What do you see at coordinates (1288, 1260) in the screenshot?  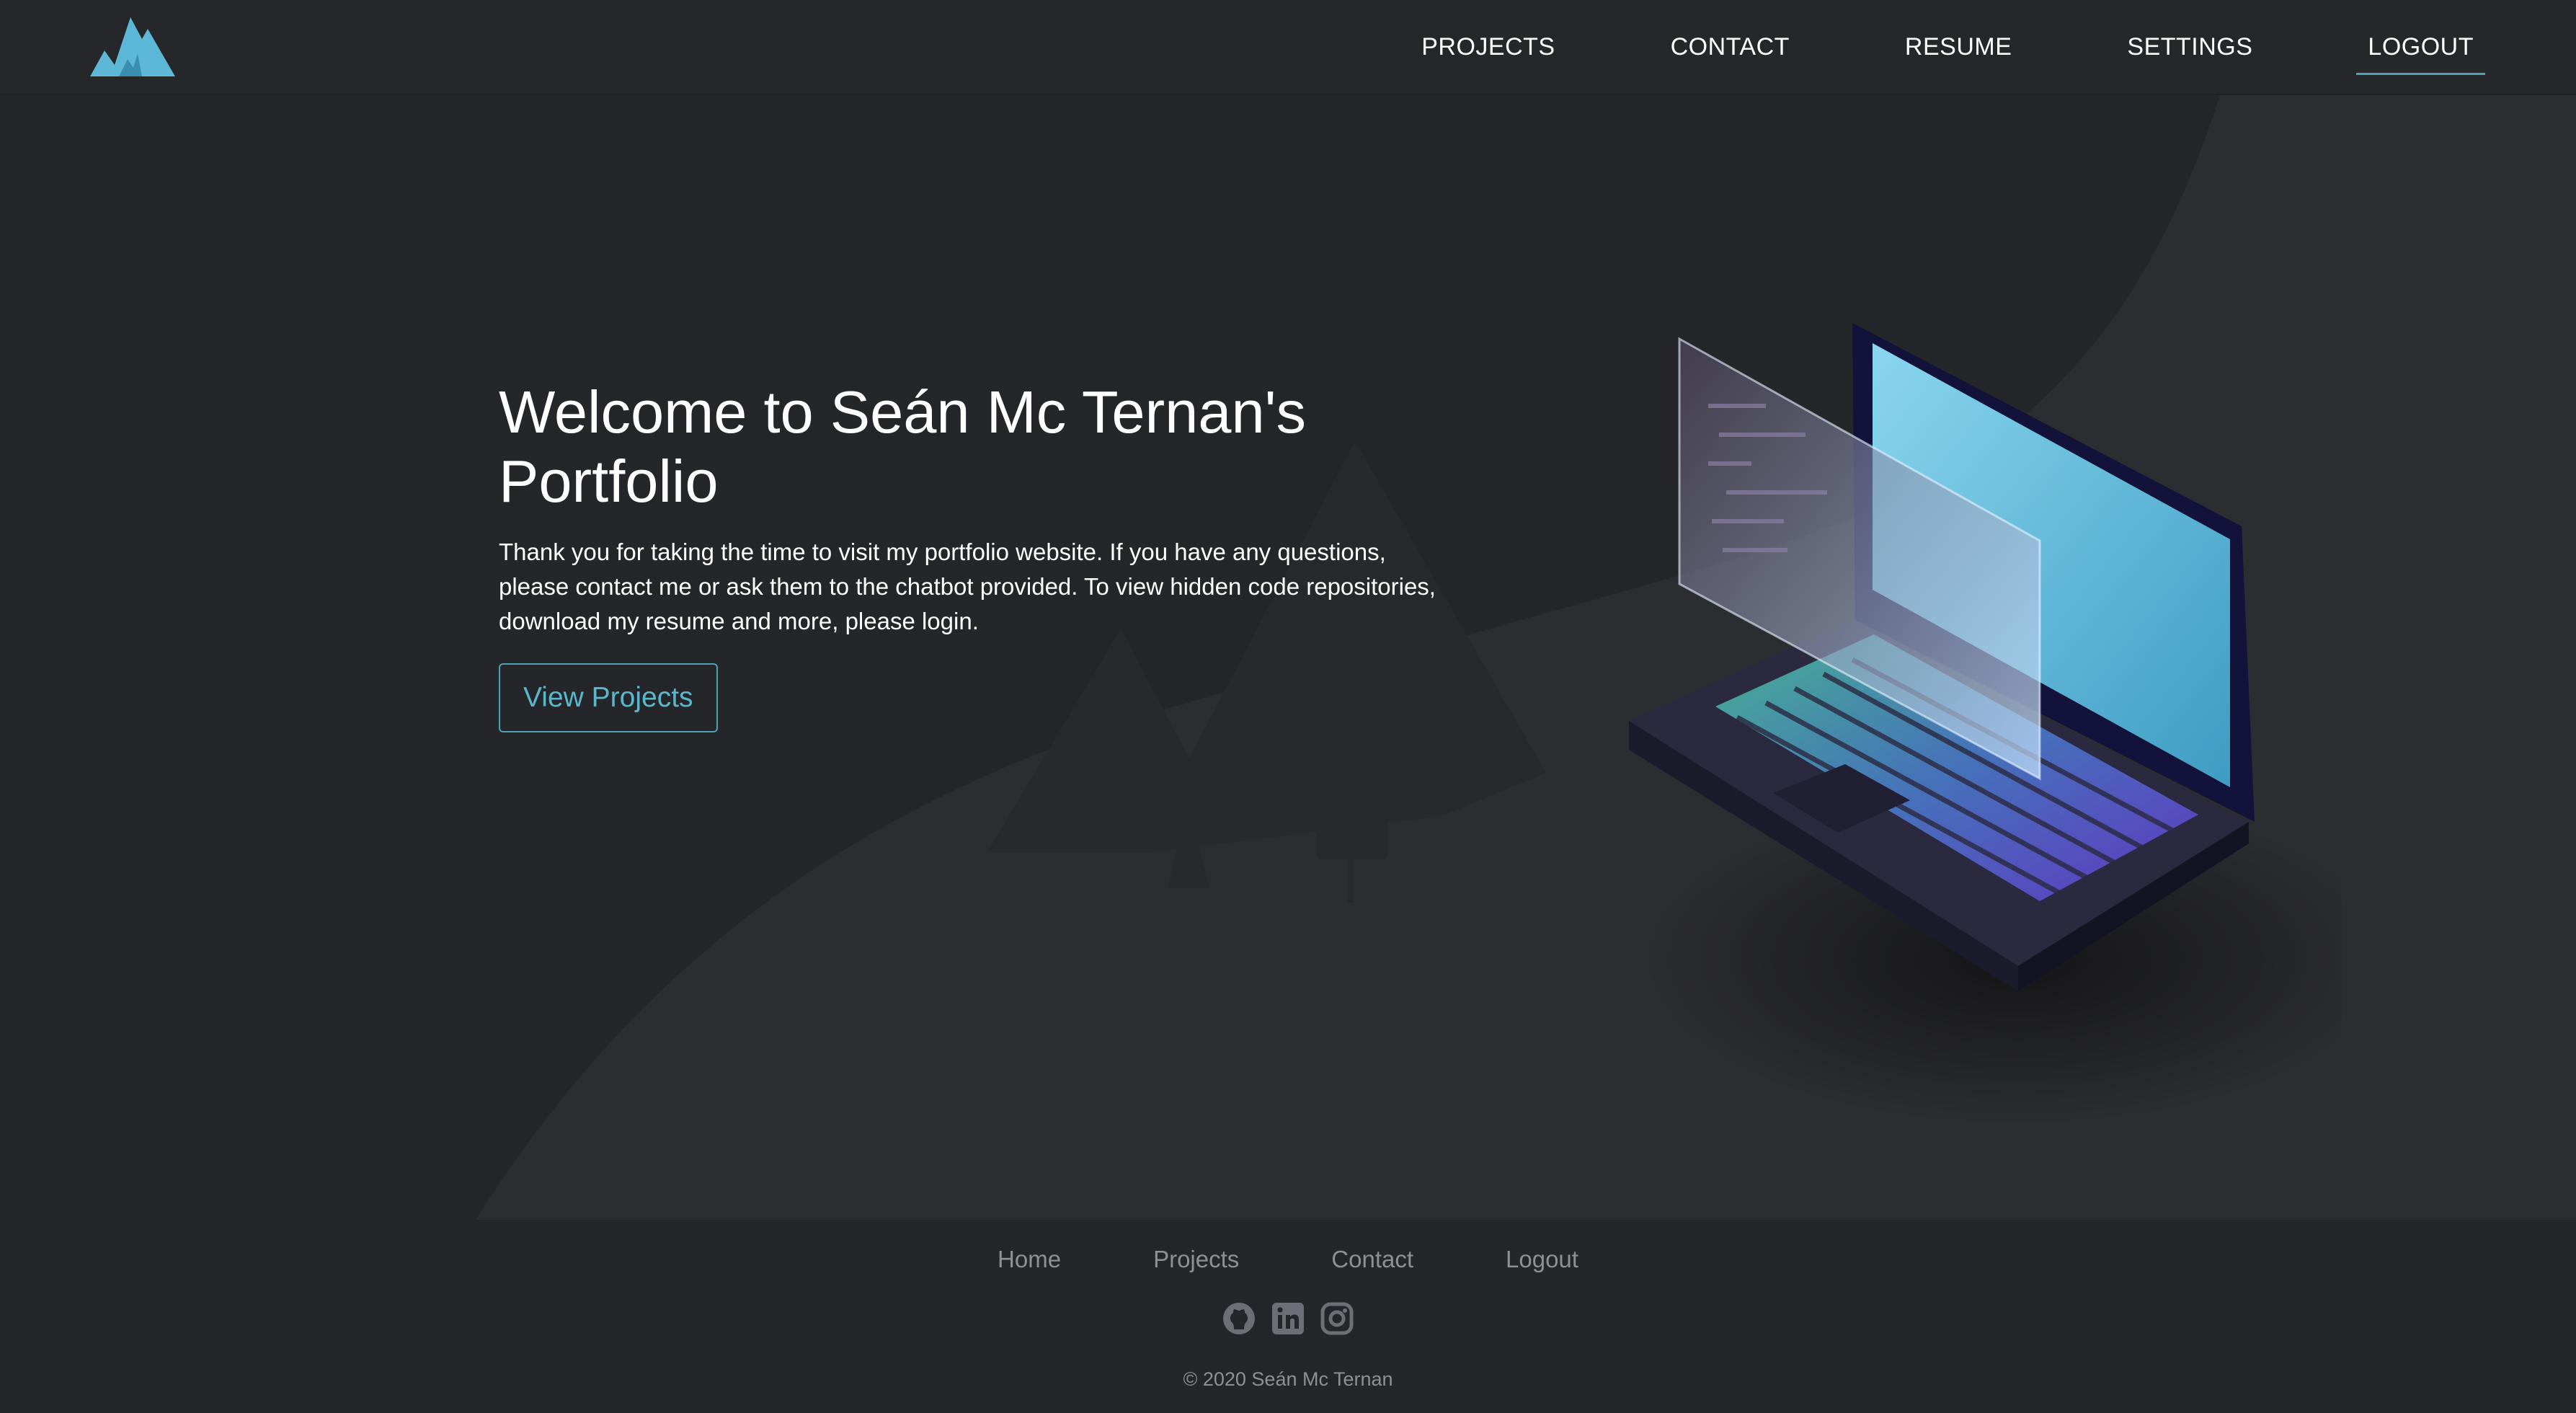 I see `footer-links: Home Projects Contact Logout` at bounding box center [1288, 1260].